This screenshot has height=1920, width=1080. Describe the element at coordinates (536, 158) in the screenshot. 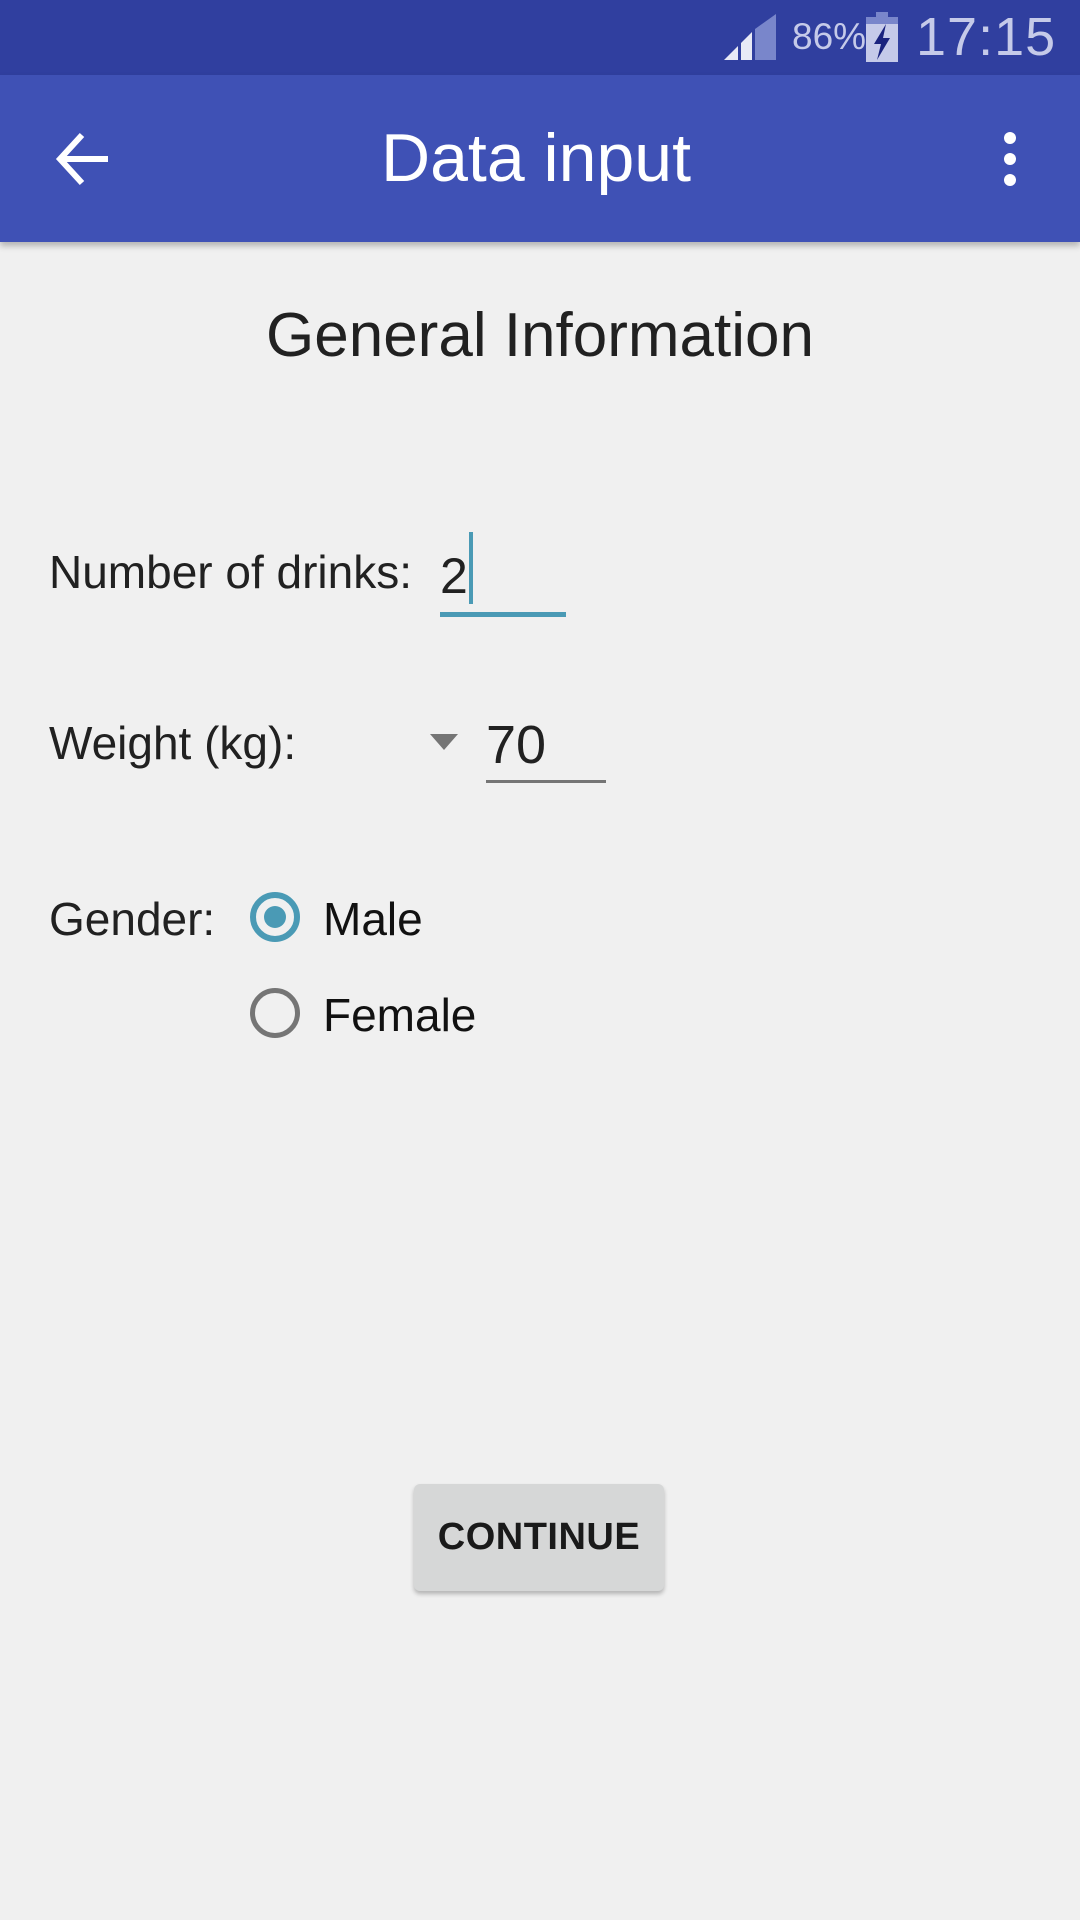

I see `page-title: Data input` at that location.